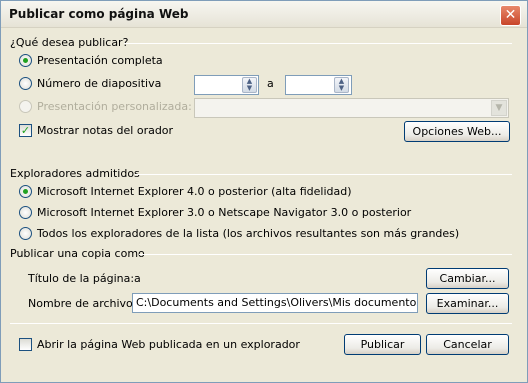 This screenshot has height=383, width=528. I want to click on page-title-value: a, so click(137, 278).